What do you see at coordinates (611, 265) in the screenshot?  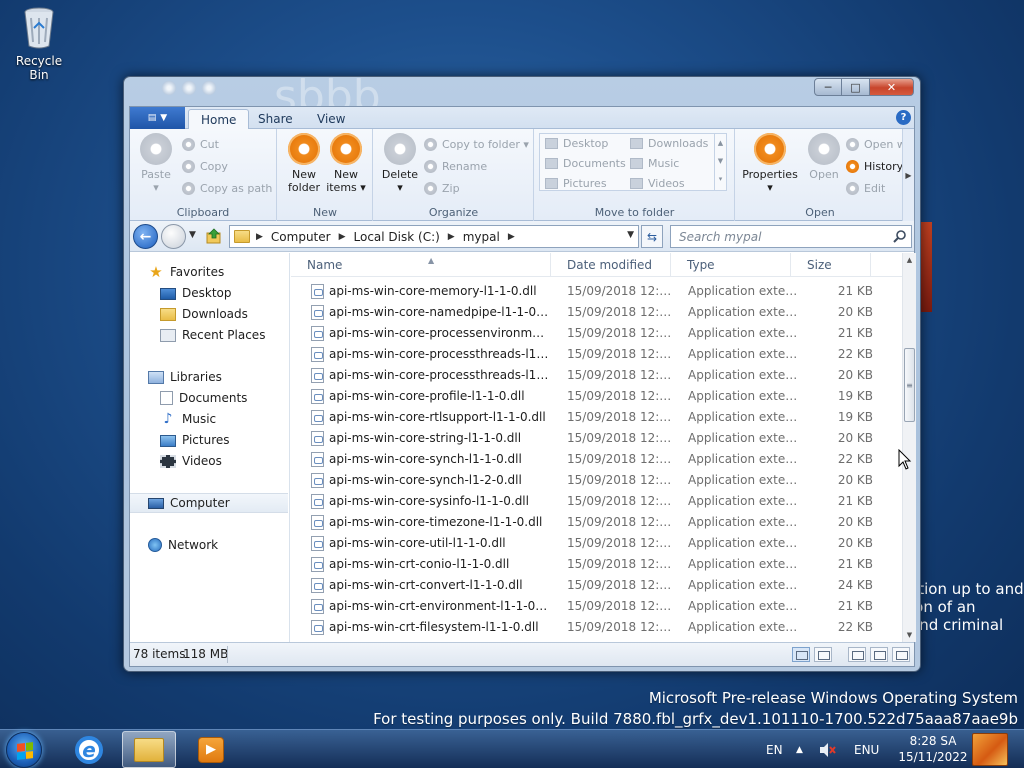 I see `column-header-date: Date modified` at bounding box center [611, 265].